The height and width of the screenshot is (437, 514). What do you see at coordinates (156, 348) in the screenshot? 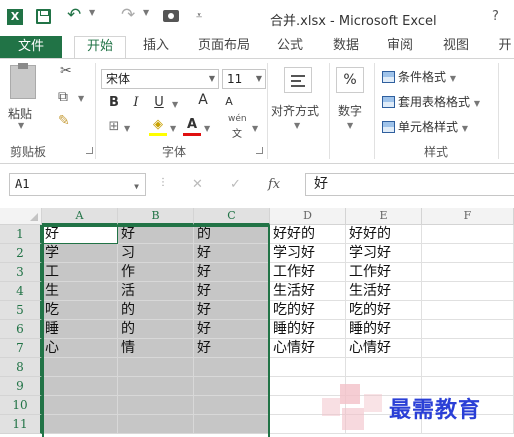
I see `cell-b7: 情` at bounding box center [156, 348].